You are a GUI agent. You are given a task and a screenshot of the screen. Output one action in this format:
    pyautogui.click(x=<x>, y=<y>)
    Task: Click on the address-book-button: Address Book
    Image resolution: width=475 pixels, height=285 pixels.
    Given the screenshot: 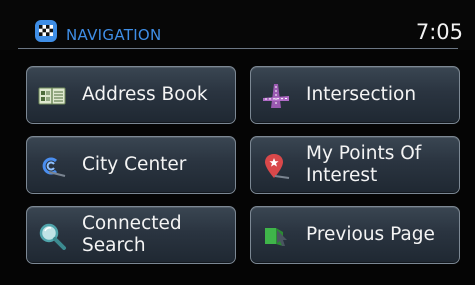 What is the action you would take?
    pyautogui.click(x=131, y=95)
    